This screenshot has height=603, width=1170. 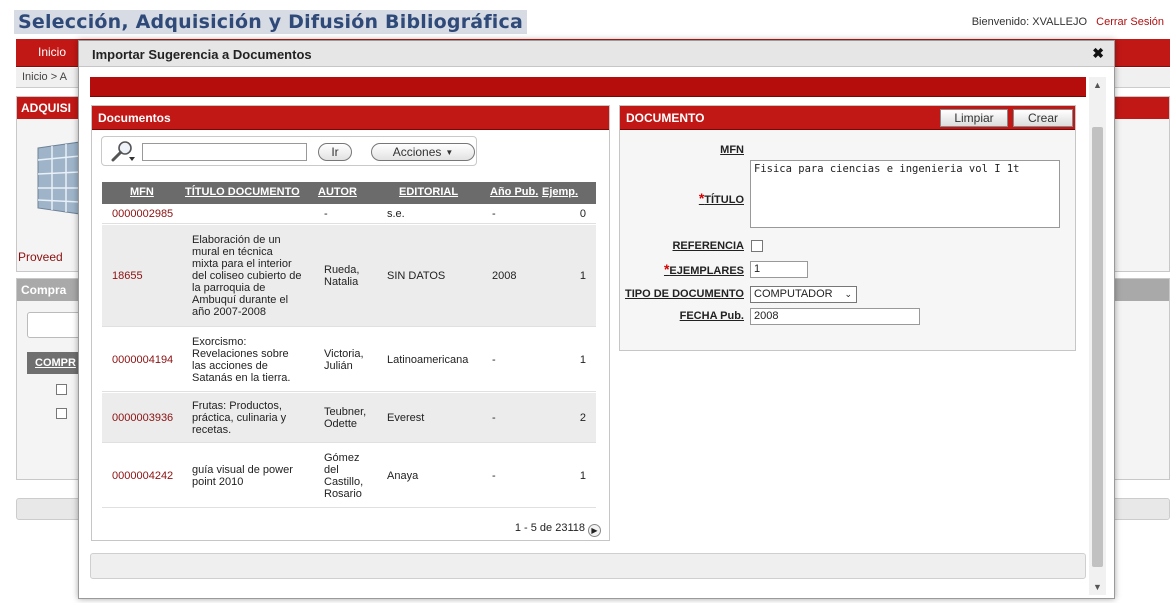 I want to click on row-anio: 2008, so click(x=504, y=276).